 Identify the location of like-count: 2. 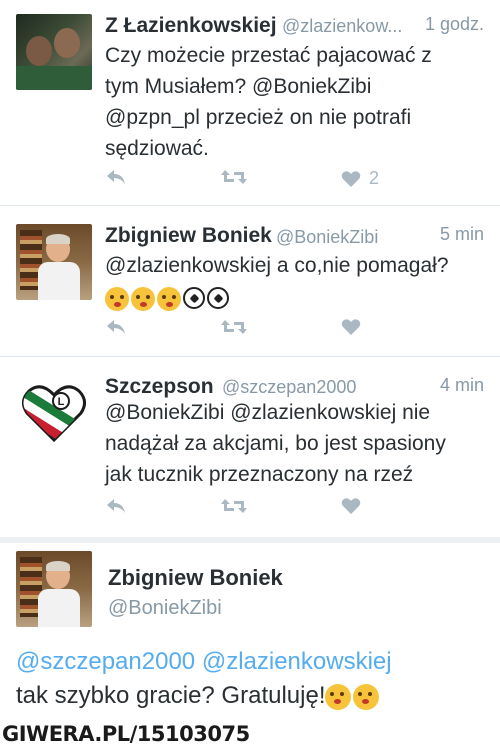
(374, 178).